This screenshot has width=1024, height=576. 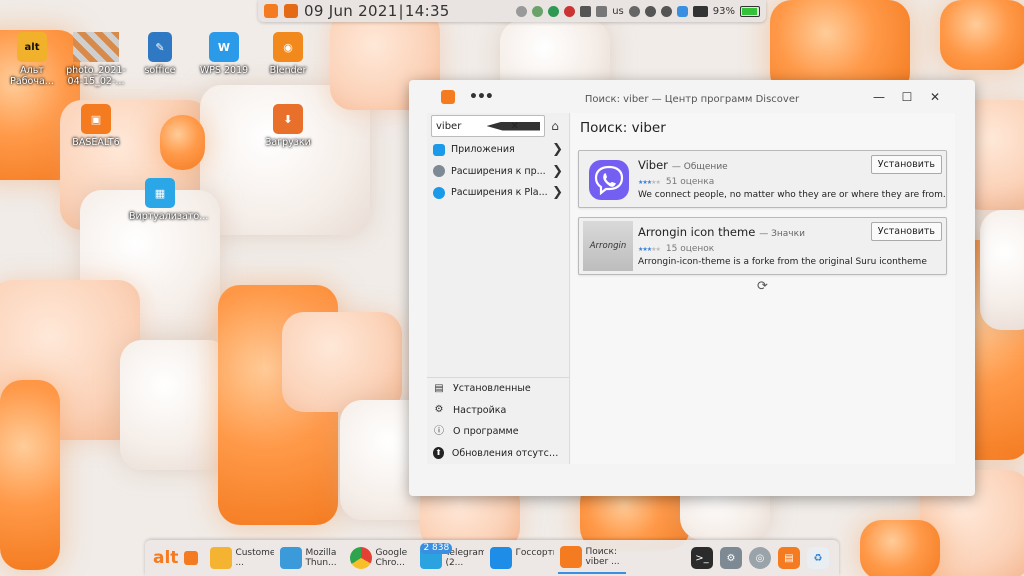 I want to click on display-icon, so click(x=700, y=11).